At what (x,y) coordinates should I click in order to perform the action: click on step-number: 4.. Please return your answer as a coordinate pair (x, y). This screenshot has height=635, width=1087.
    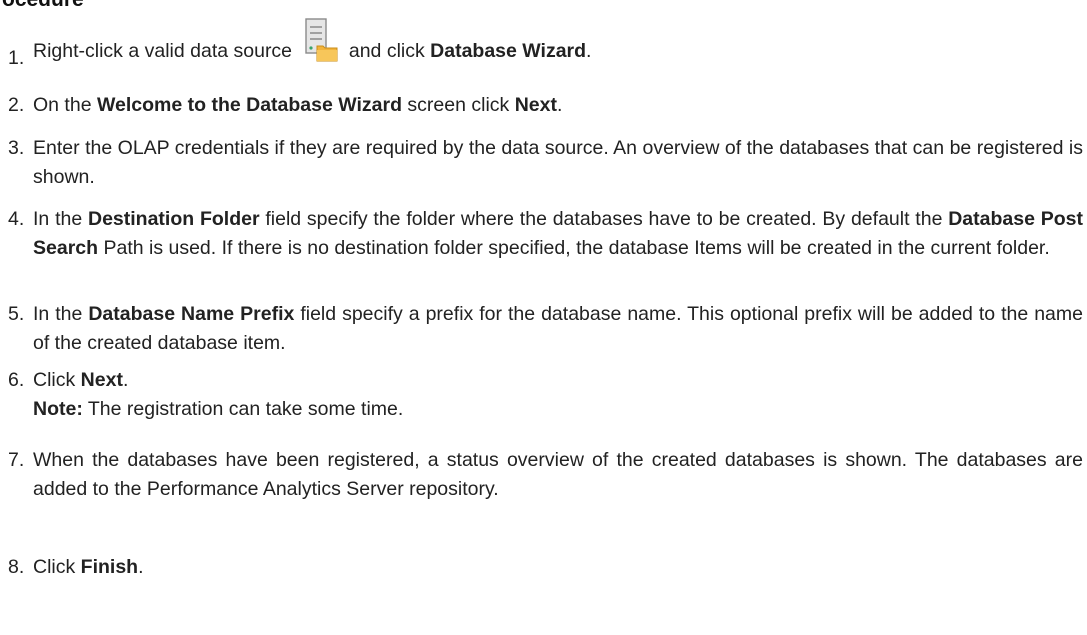
    Looking at the image, I should click on (16, 219).